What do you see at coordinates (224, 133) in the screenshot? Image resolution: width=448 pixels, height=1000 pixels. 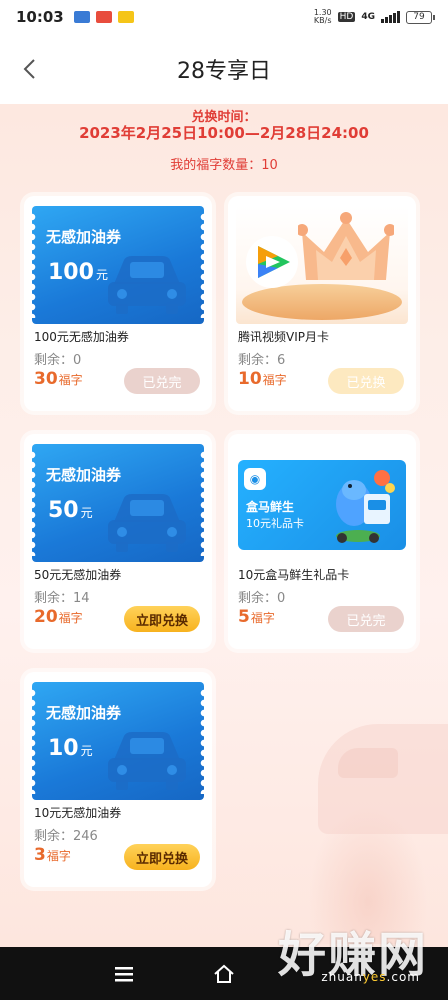 I see `exchange-time: 2023年2月25日10:00—2月28日24:00` at bounding box center [224, 133].